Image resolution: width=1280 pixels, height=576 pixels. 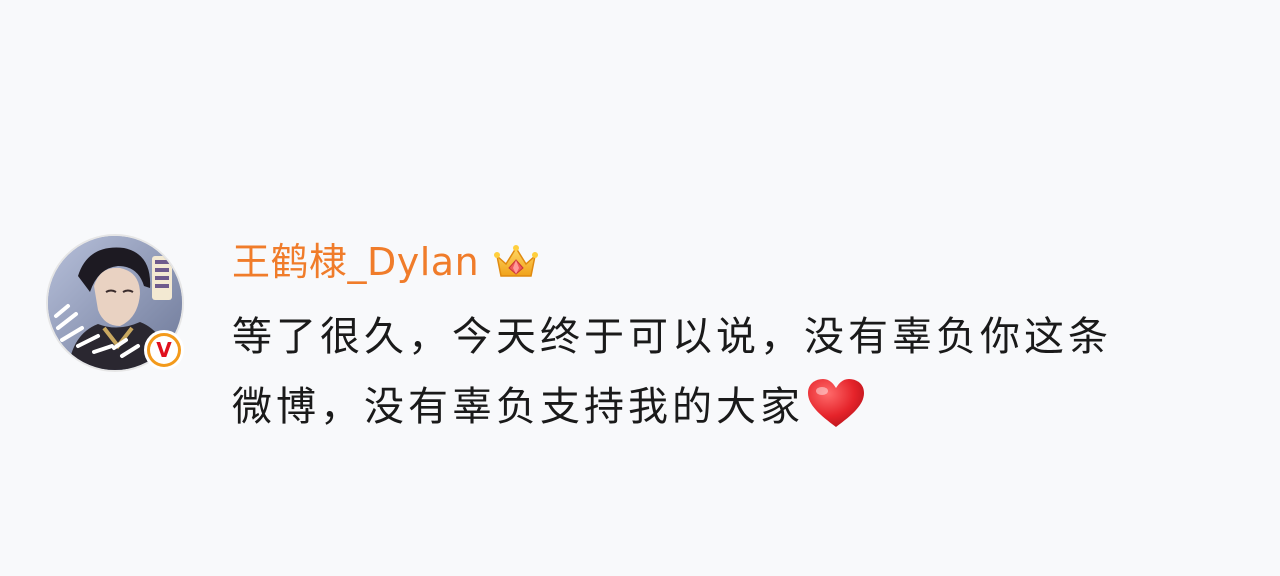 I want to click on author-name: 王鹤棣_Dylan, so click(x=355, y=262).